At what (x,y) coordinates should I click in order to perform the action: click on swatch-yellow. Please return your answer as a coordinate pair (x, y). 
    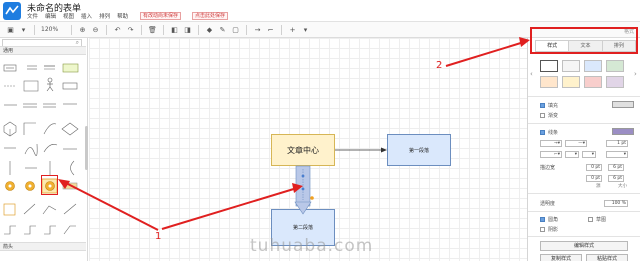
    Looking at the image, I should click on (571, 82).